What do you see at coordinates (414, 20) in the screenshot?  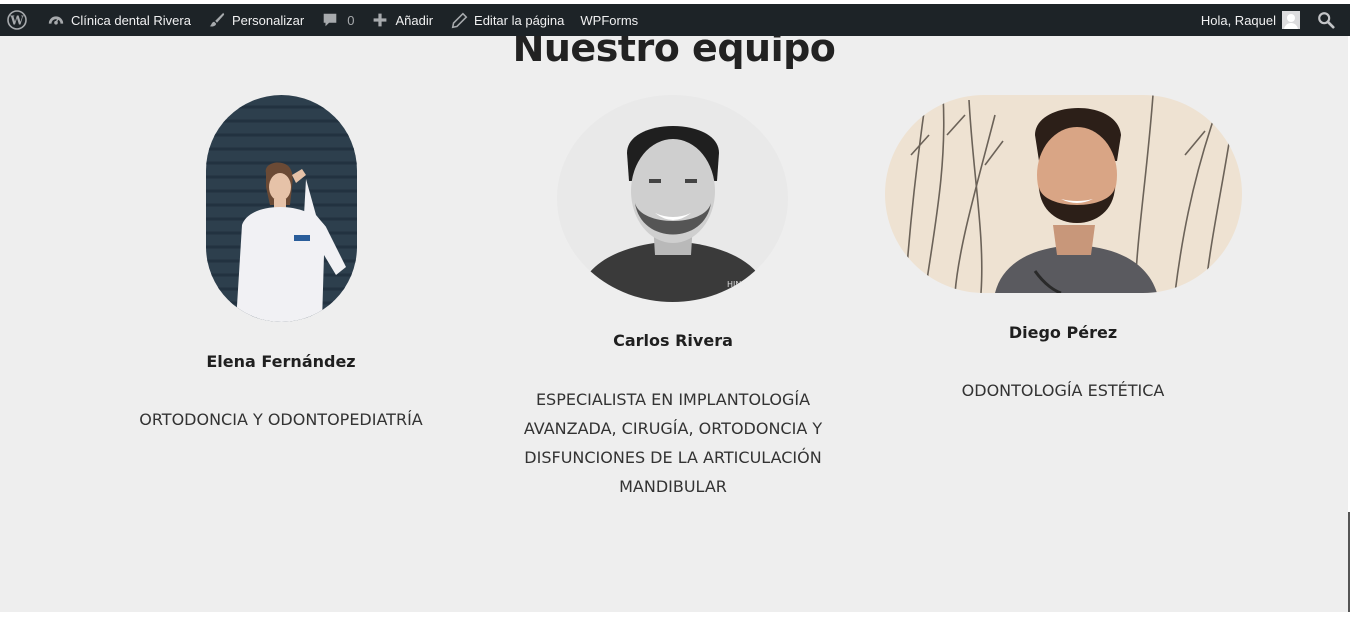 I see `add-new-label: Añadir` at bounding box center [414, 20].